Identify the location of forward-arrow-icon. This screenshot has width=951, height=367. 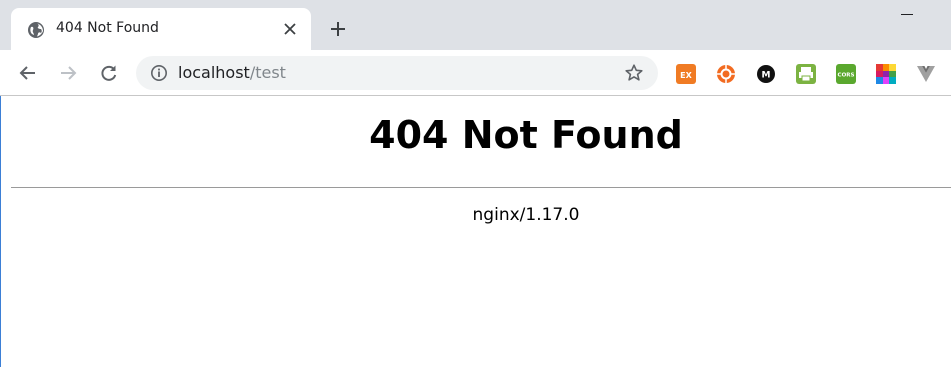
(69, 73).